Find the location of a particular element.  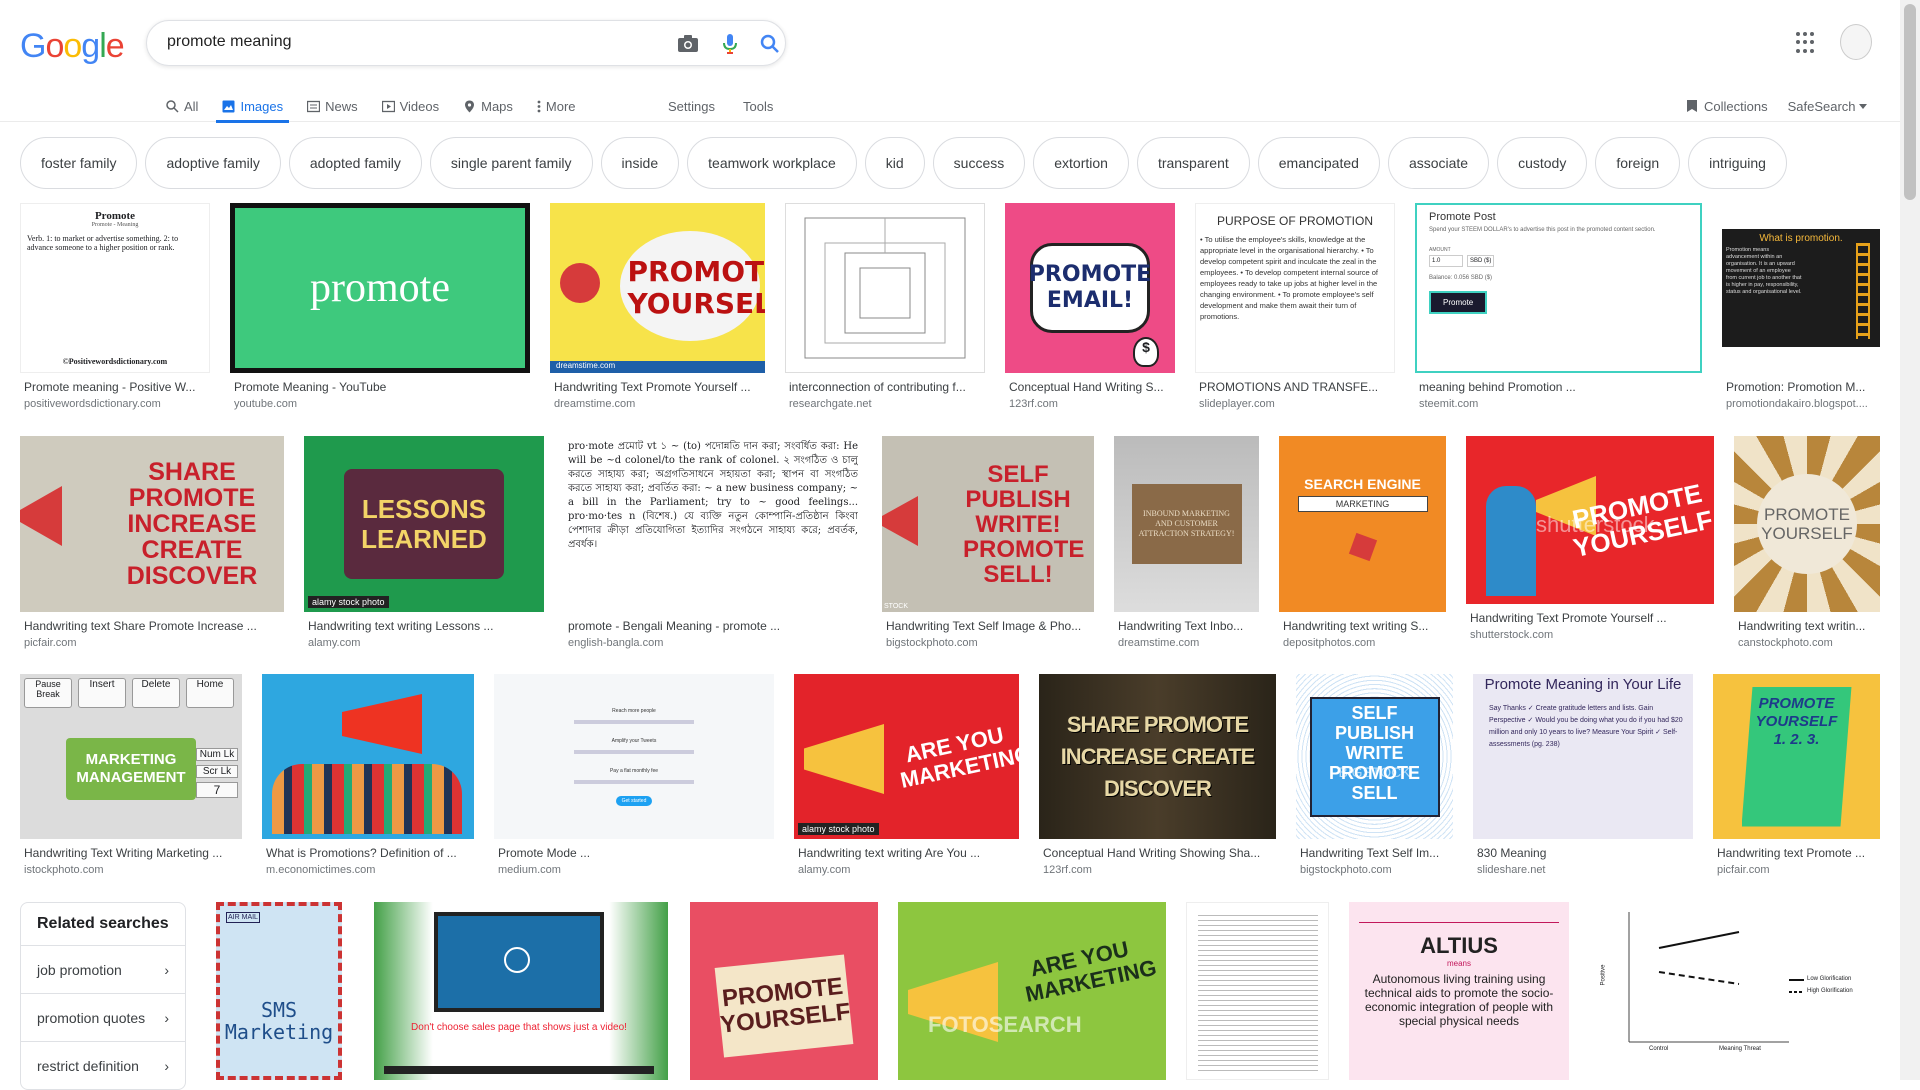

image-result: AIR MAIL SMS Marketing is located at coordinates (279, 991).